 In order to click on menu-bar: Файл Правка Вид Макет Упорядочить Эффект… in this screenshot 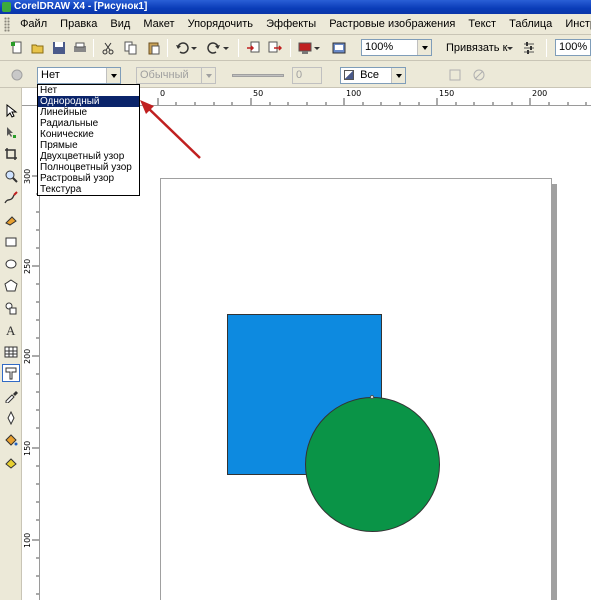, I will do `click(295, 24)`.